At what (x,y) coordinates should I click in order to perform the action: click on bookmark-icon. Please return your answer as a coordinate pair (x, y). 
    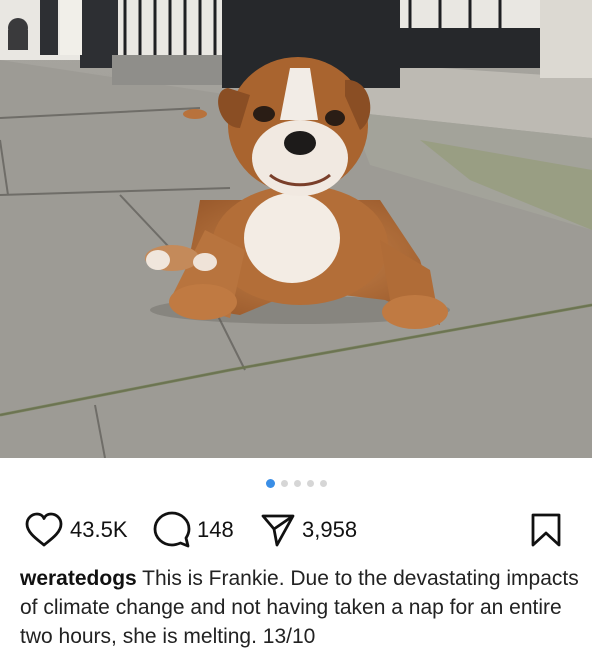
    Looking at the image, I should click on (546, 530).